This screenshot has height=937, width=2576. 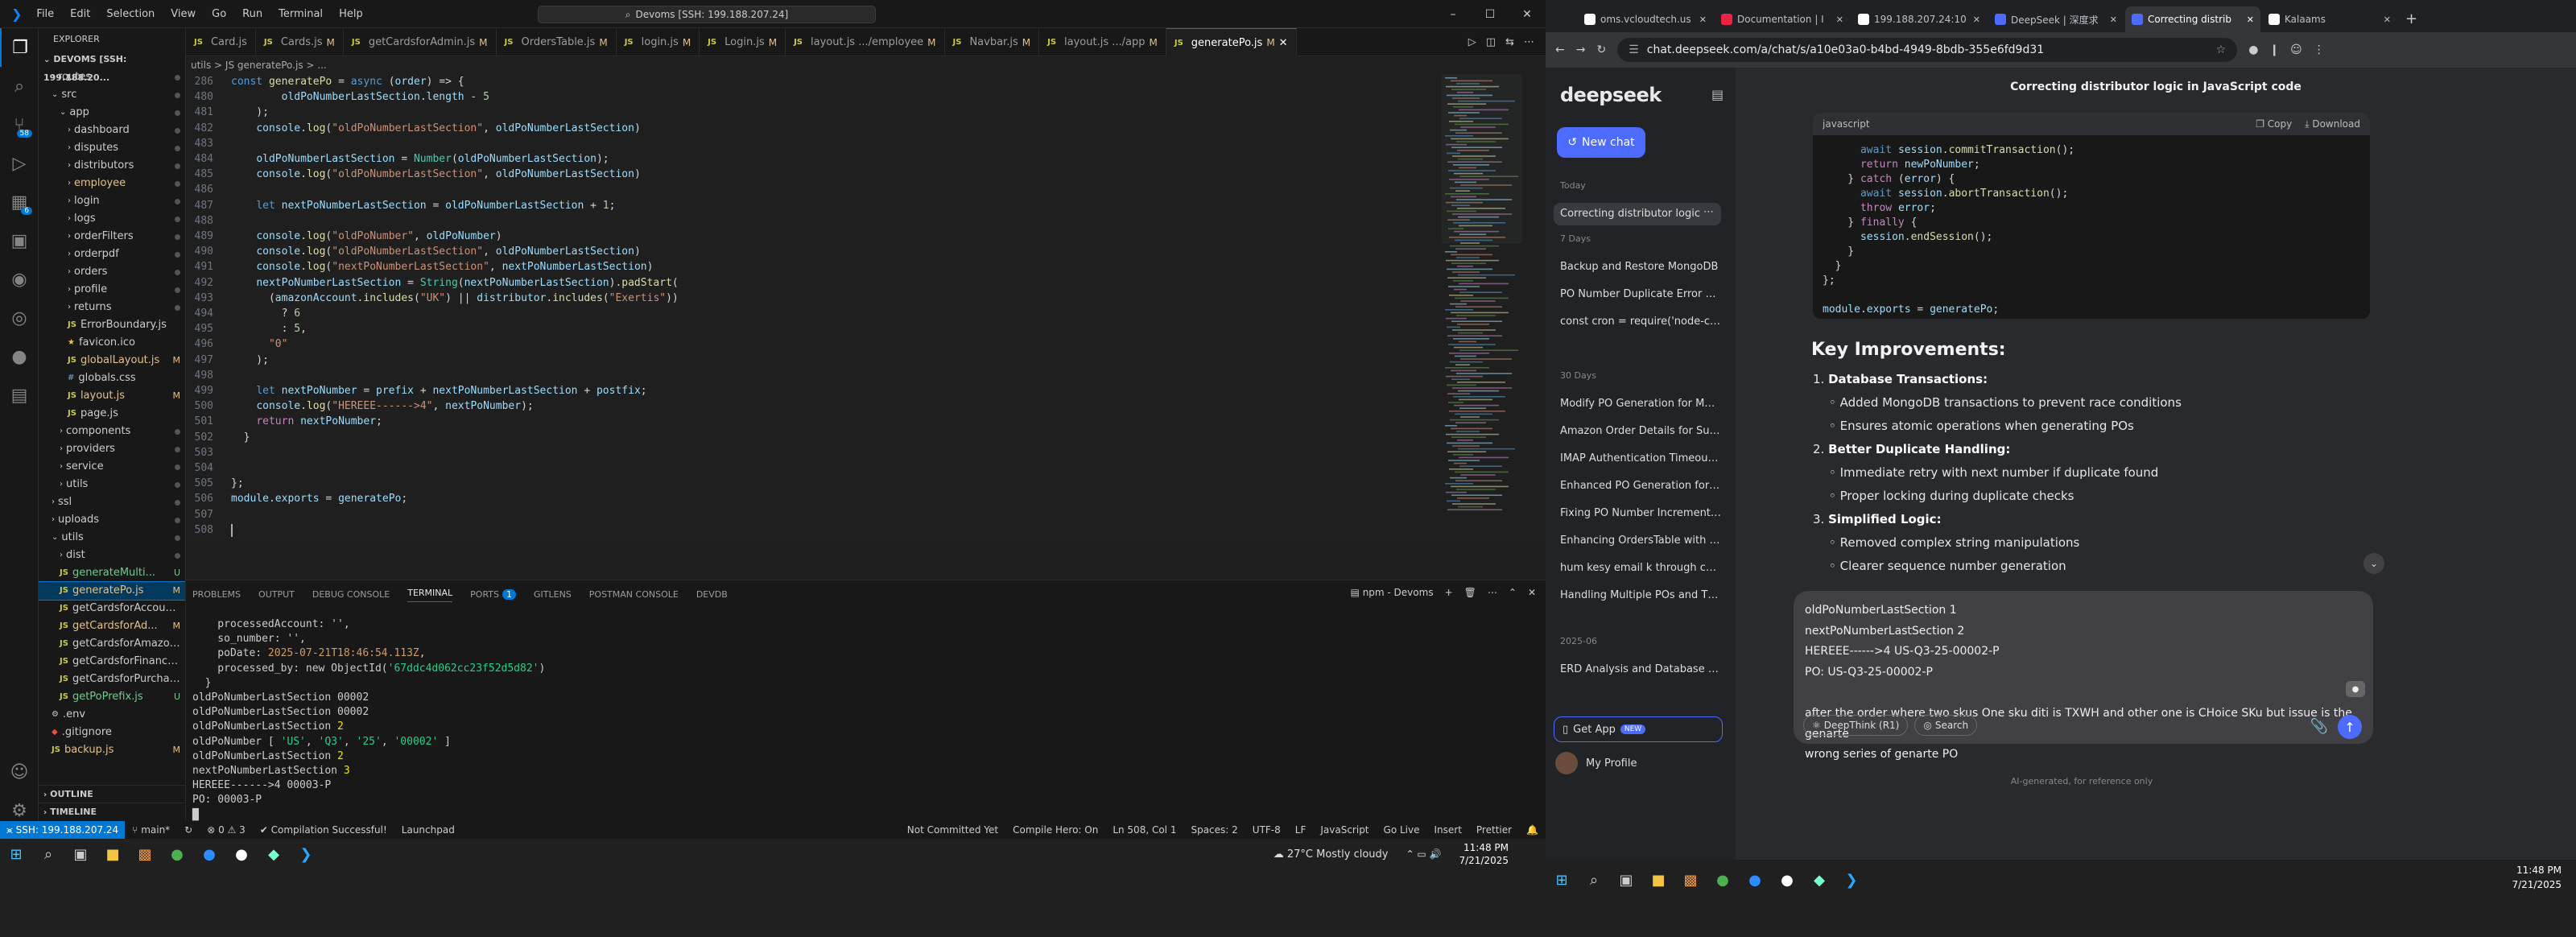 What do you see at coordinates (112, 396) in the screenshot?
I see `tree-file: JS layout.js M` at bounding box center [112, 396].